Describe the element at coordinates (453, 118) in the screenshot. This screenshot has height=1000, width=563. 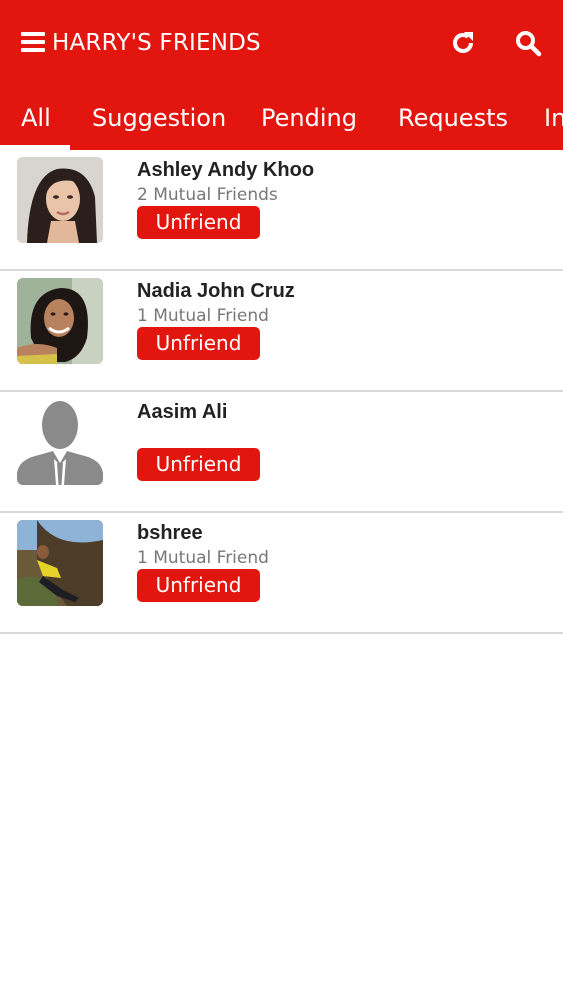
I see `tab-requests: Requests` at that location.